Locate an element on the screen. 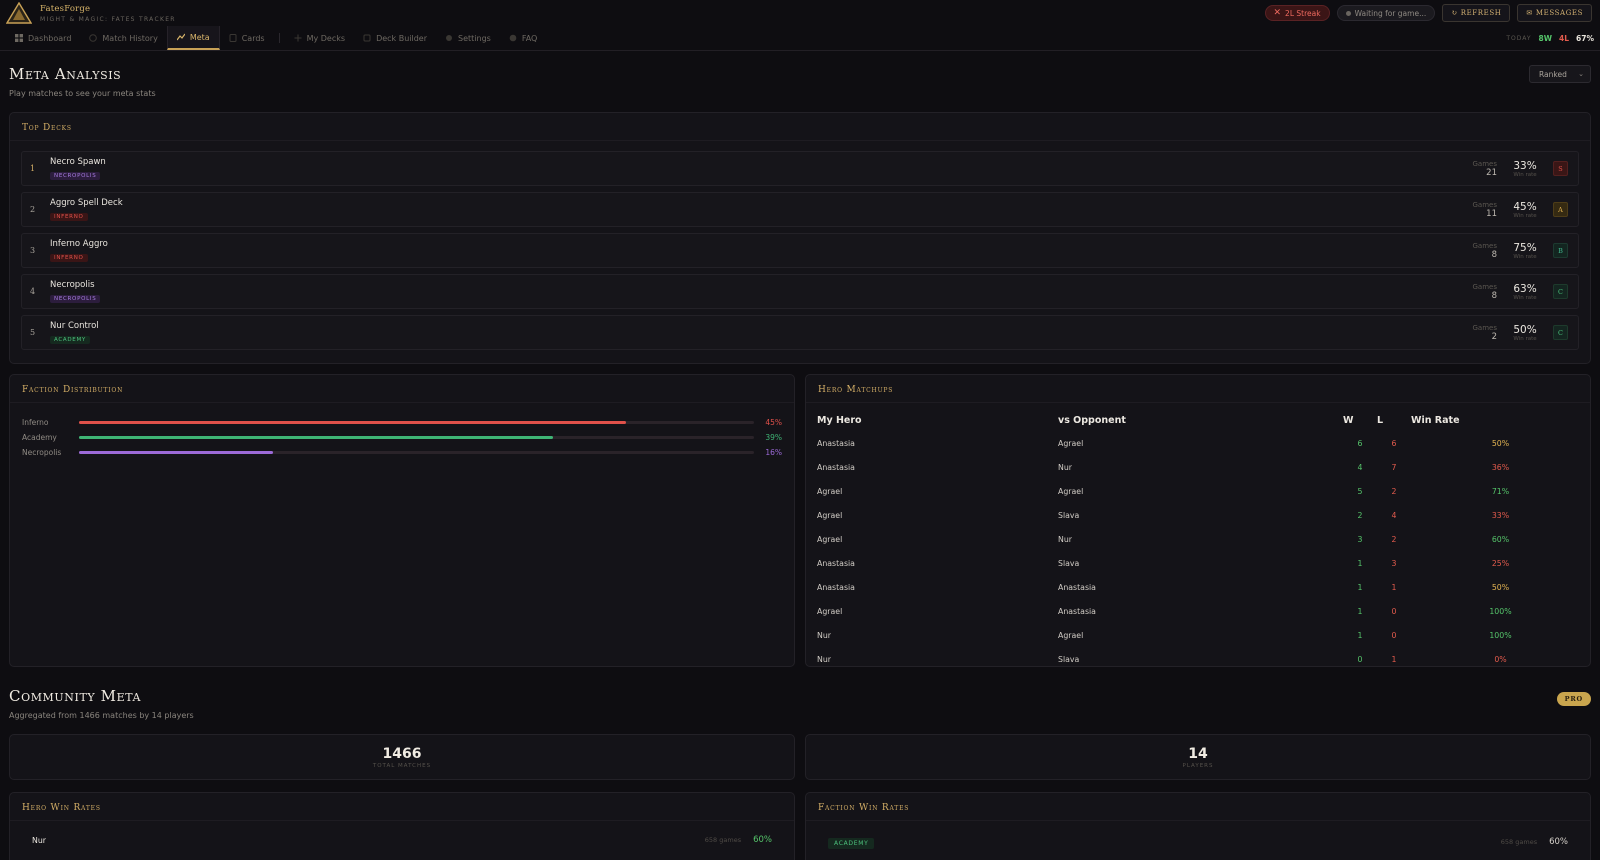 The image size is (1600, 860). messages-button: ✉ MESSAGES is located at coordinates (1554, 13).